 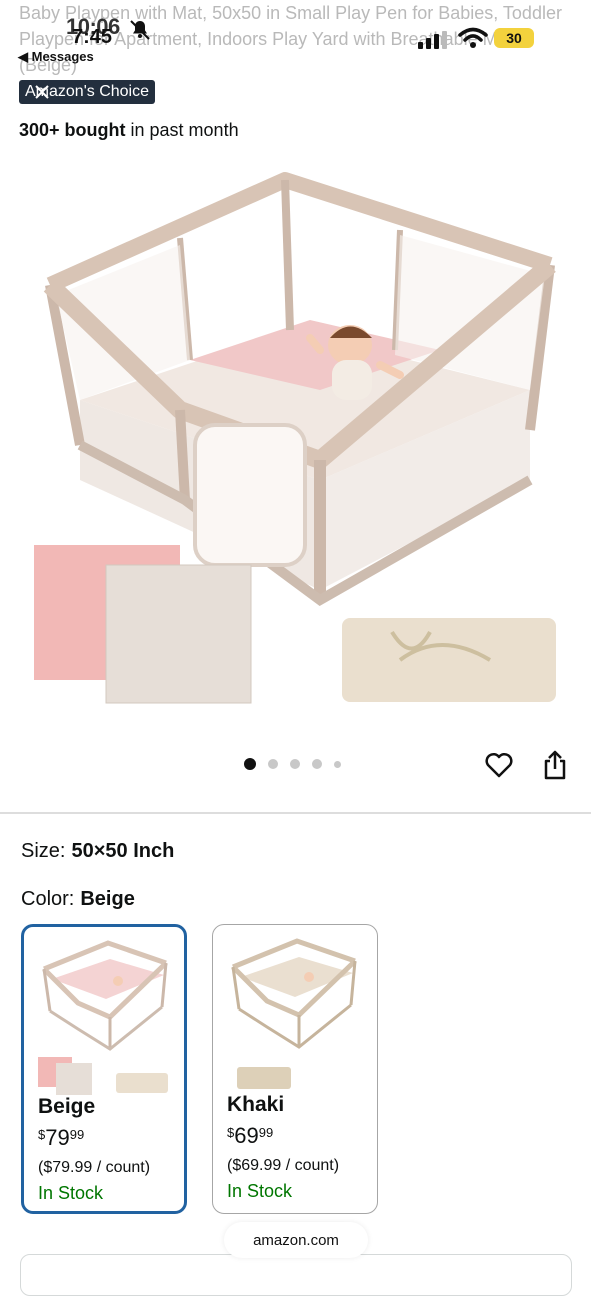 I want to click on color-label: Color:, so click(x=48, y=899).